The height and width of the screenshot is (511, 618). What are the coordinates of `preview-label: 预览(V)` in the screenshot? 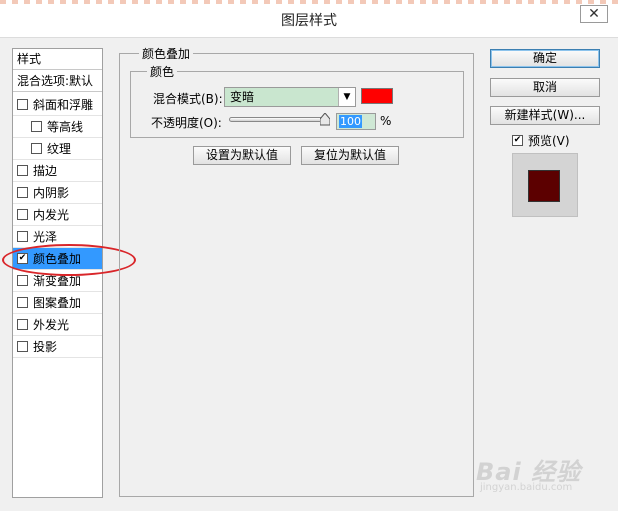 It's located at (549, 141).